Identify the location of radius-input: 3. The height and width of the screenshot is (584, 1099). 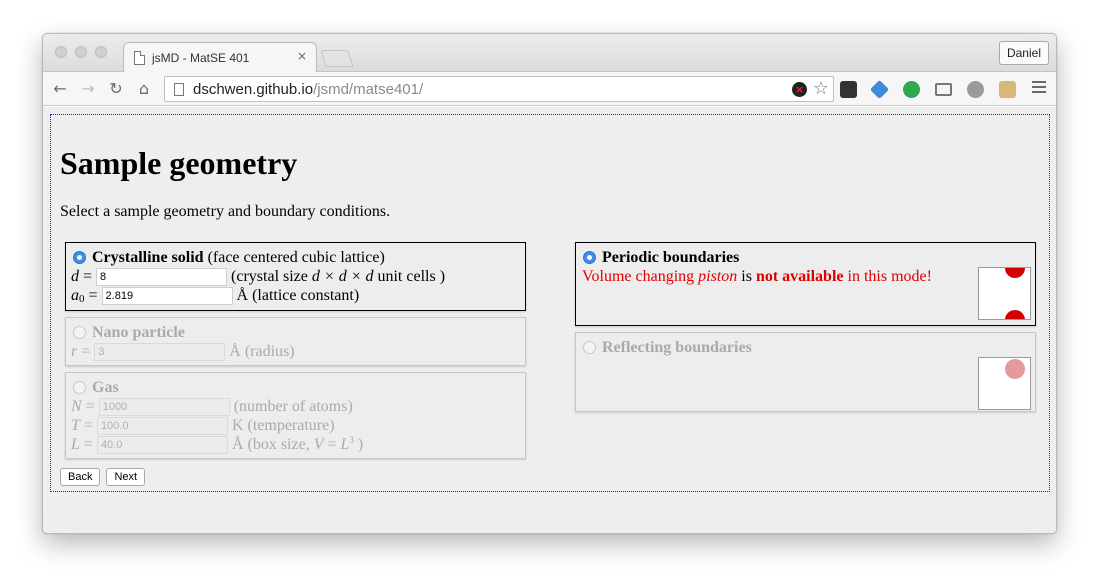
(160, 352).